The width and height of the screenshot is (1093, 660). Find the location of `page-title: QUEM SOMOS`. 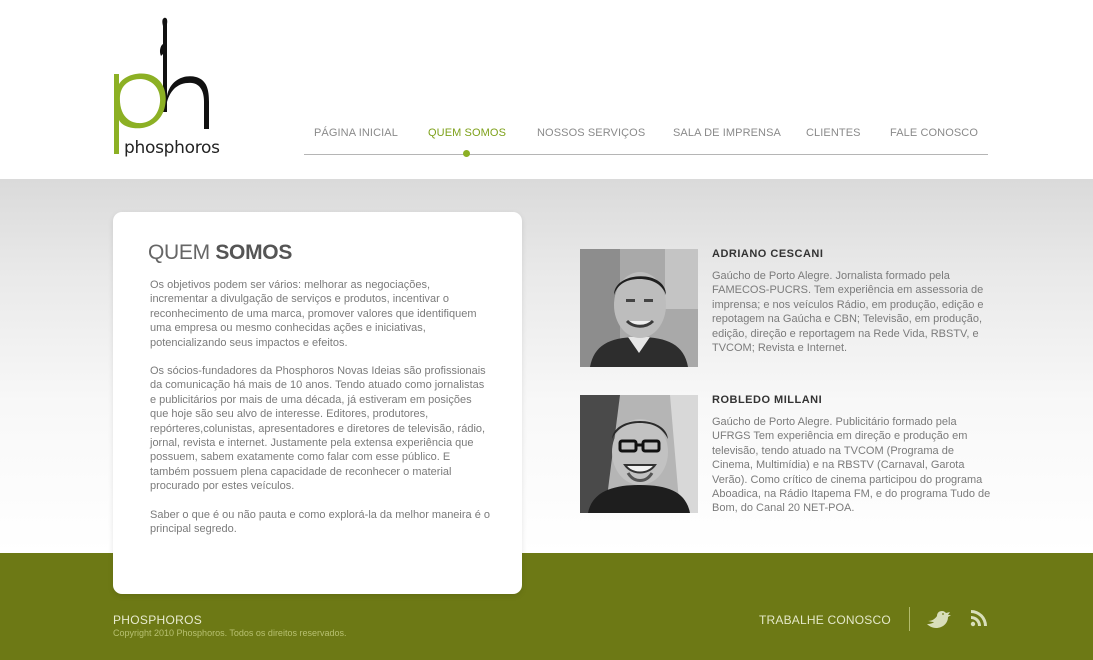

page-title: QUEM SOMOS is located at coordinates (220, 253).